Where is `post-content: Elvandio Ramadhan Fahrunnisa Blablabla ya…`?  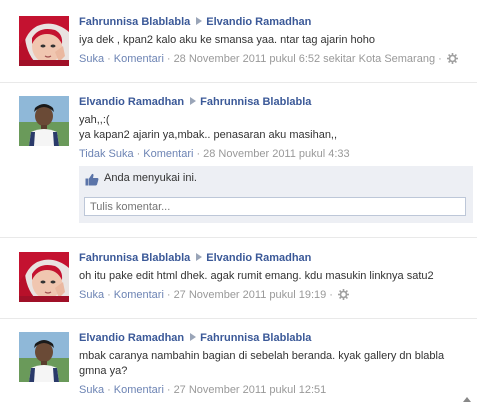 post-content: Elvandio Ramadhan Fahrunnisa Blablabla ya… is located at coordinates (276, 128).